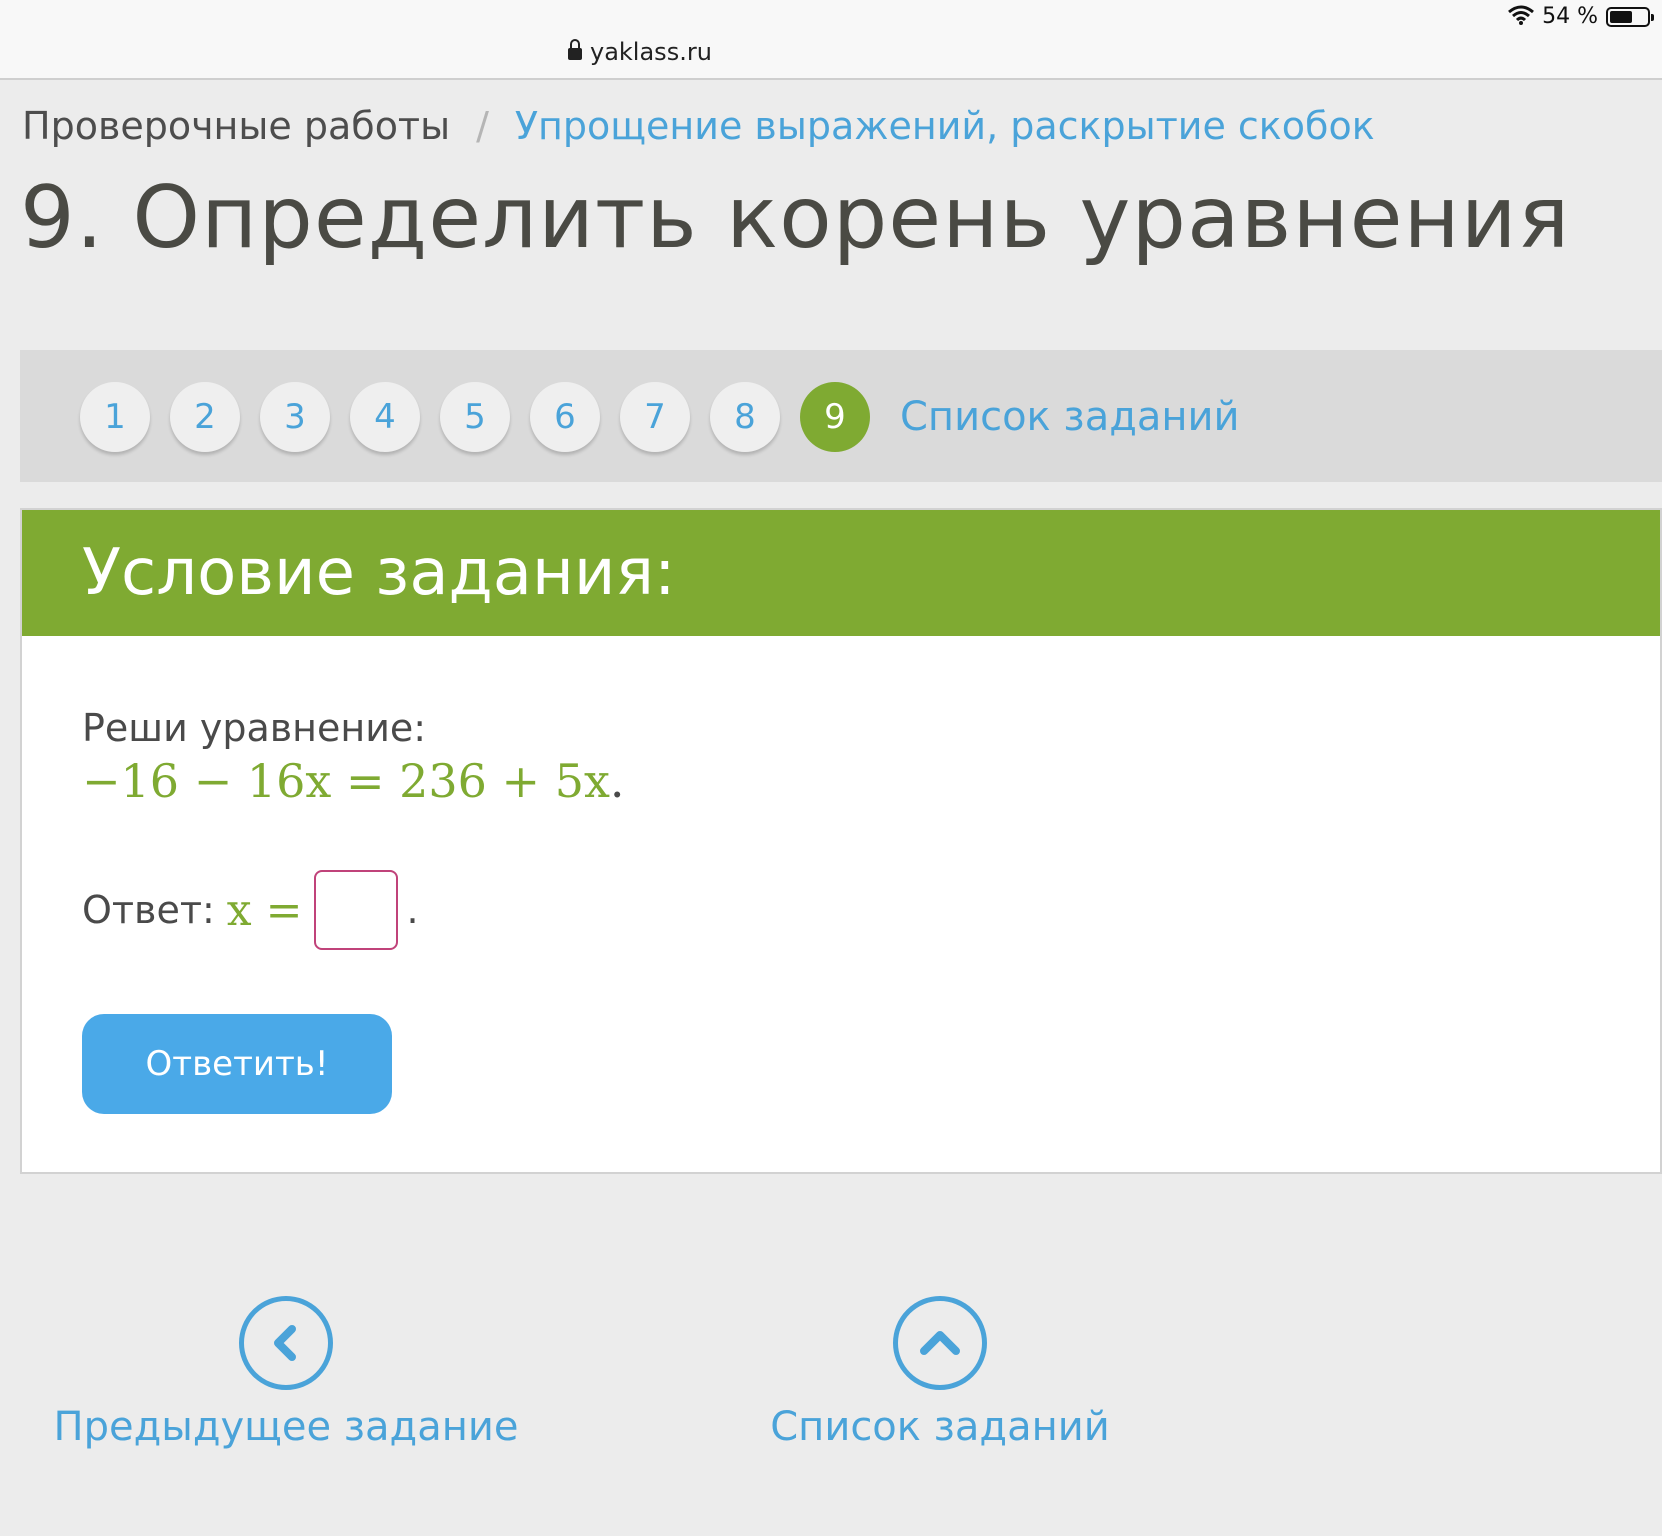 Image resolution: width=1662 pixels, height=1536 pixels. Describe the element at coordinates (1521, 17) in the screenshot. I see `wifi-icon` at that location.